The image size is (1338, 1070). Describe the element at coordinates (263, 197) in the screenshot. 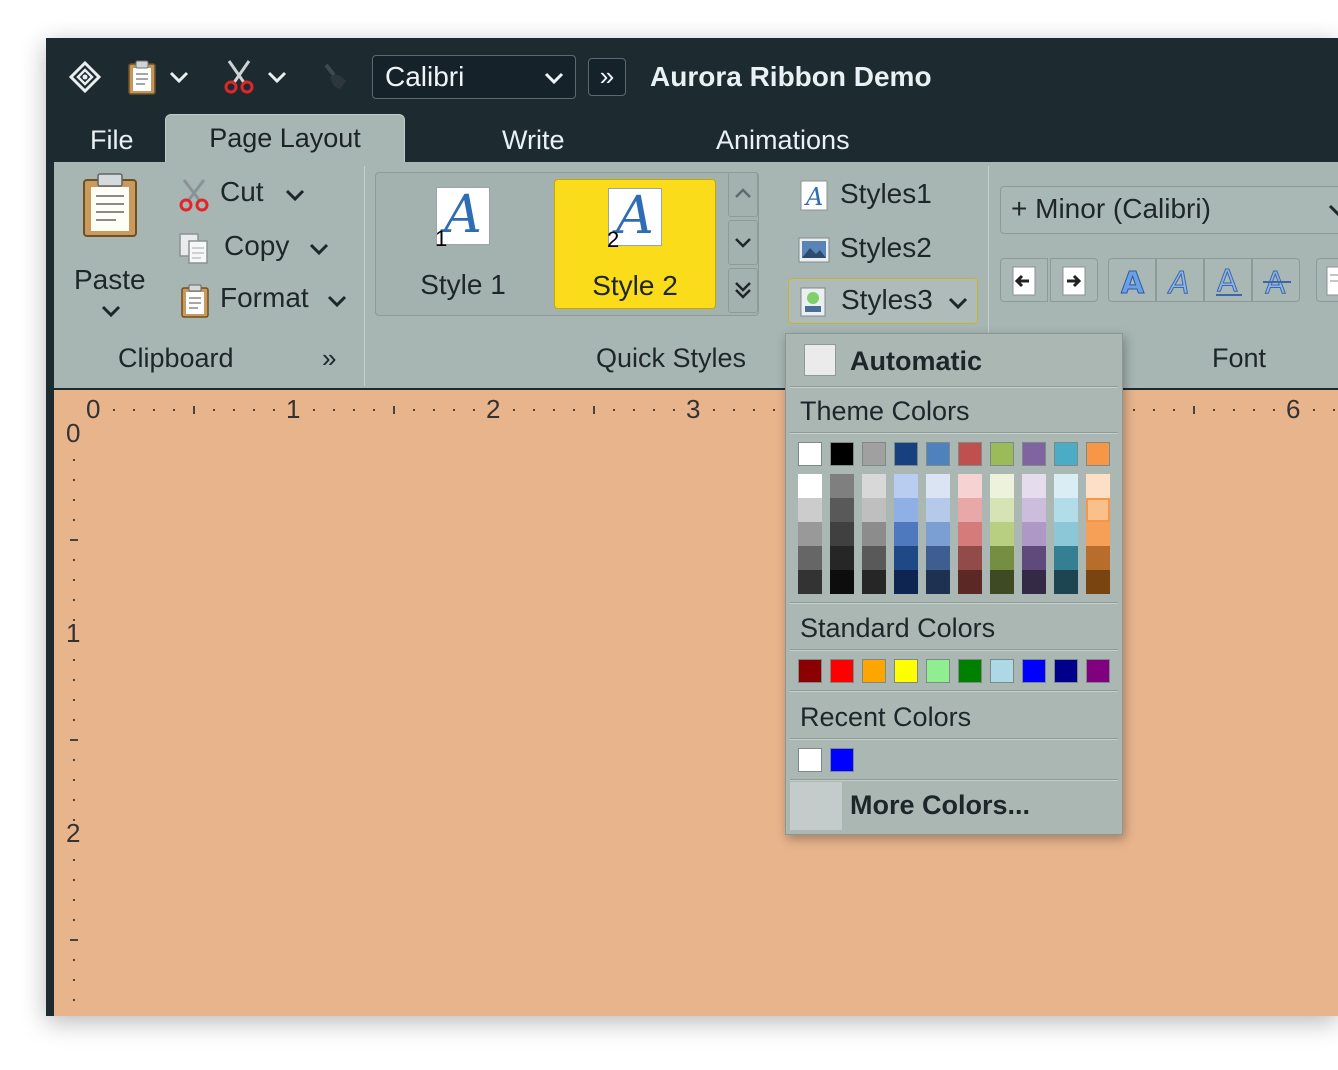

I see `cut-button: Cut` at that location.